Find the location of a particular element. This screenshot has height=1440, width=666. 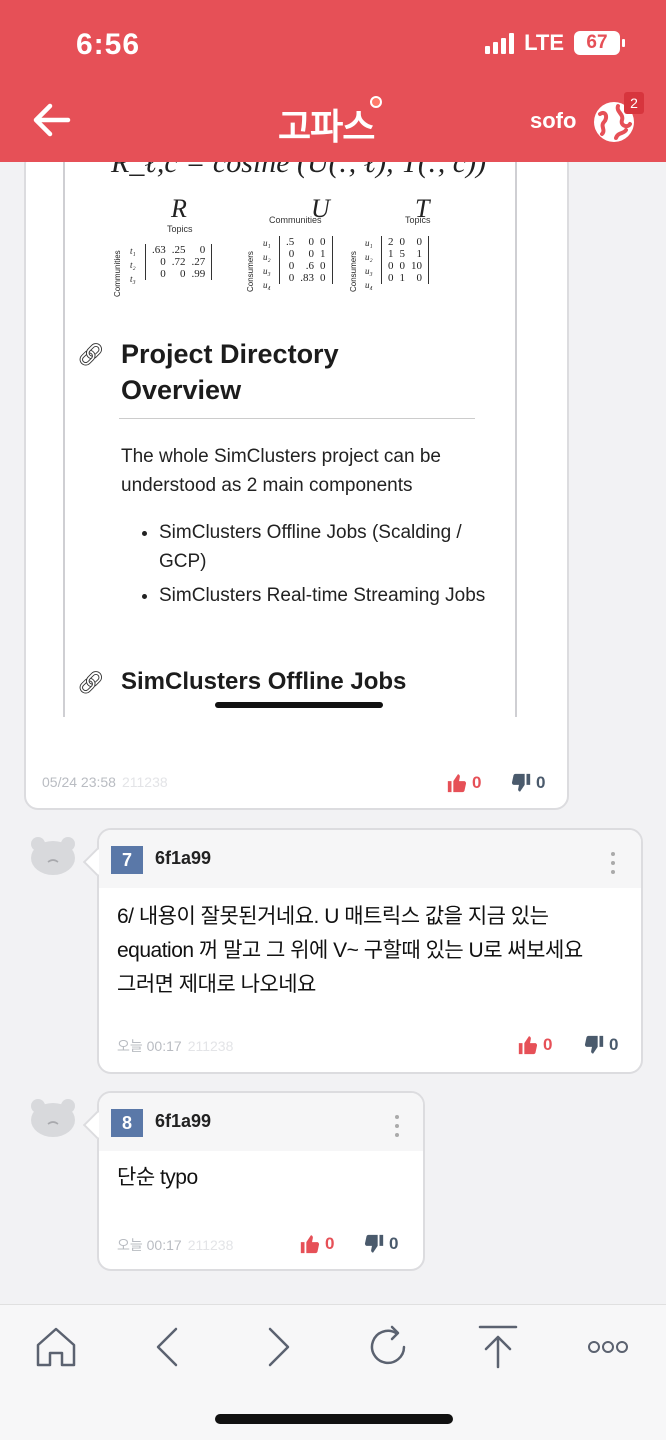

comment-line: 그러면 제대로 나오네요 is located at coordinates (216, 984).